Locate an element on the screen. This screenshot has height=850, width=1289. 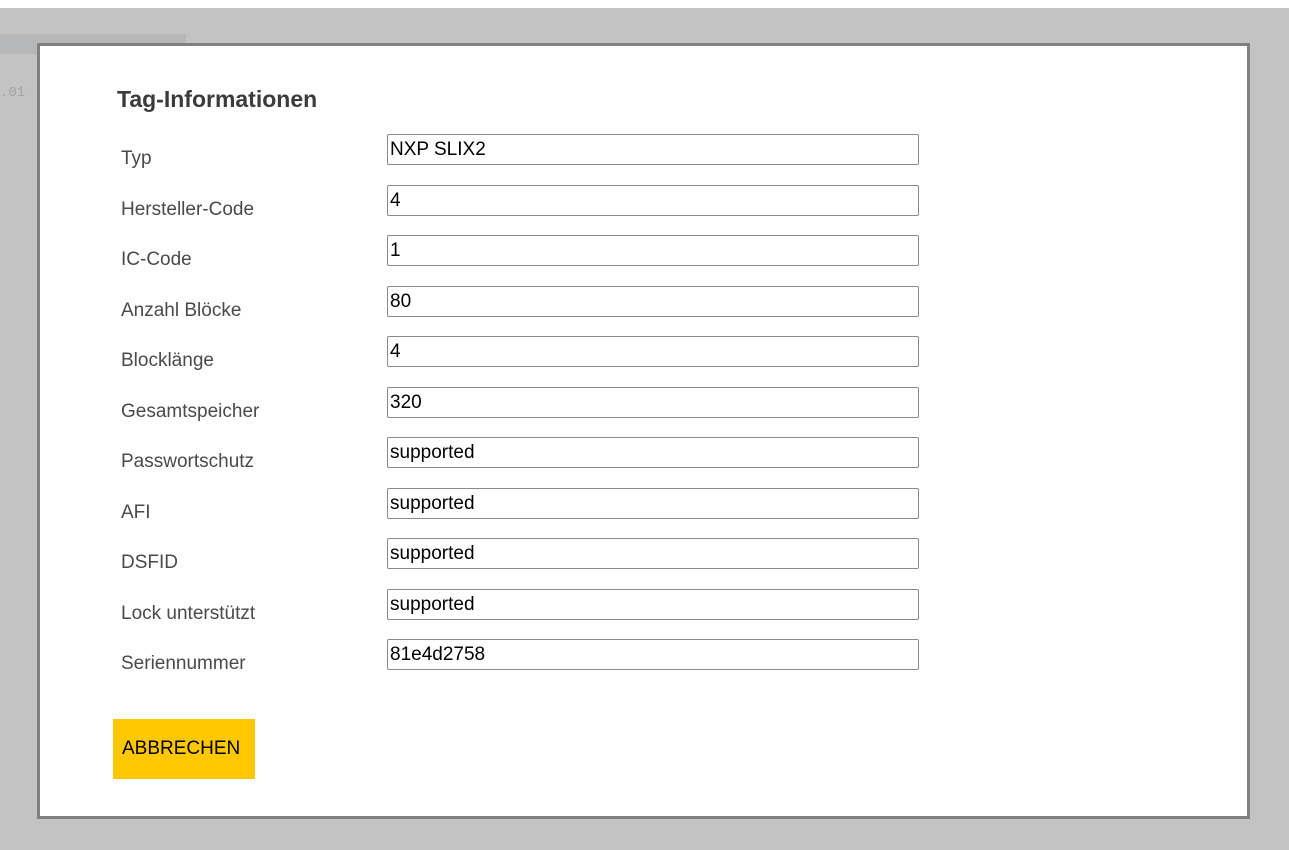
field-label-gesamtspeicher: Gesamtspeicher is located at coordinates (190, 411).